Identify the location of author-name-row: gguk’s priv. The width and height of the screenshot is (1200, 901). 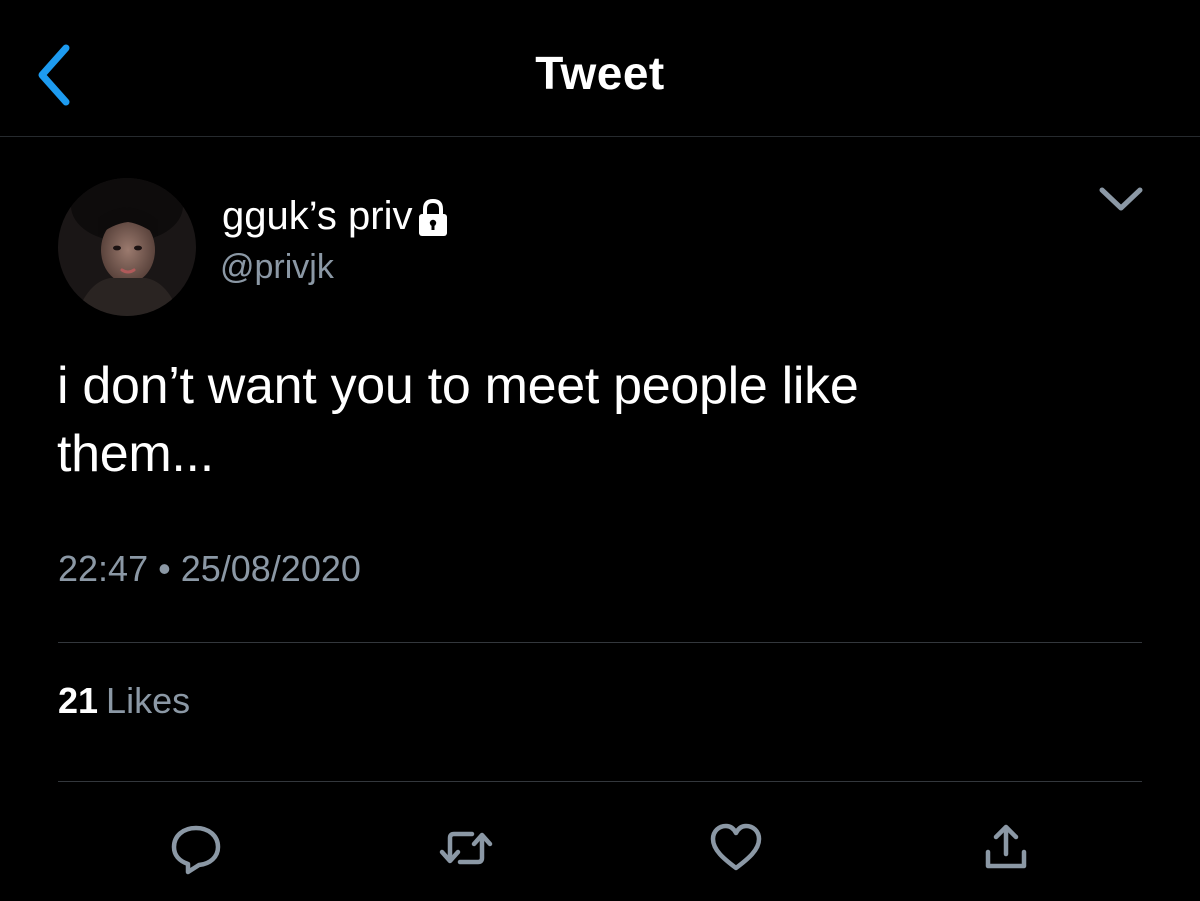
(336, 216).